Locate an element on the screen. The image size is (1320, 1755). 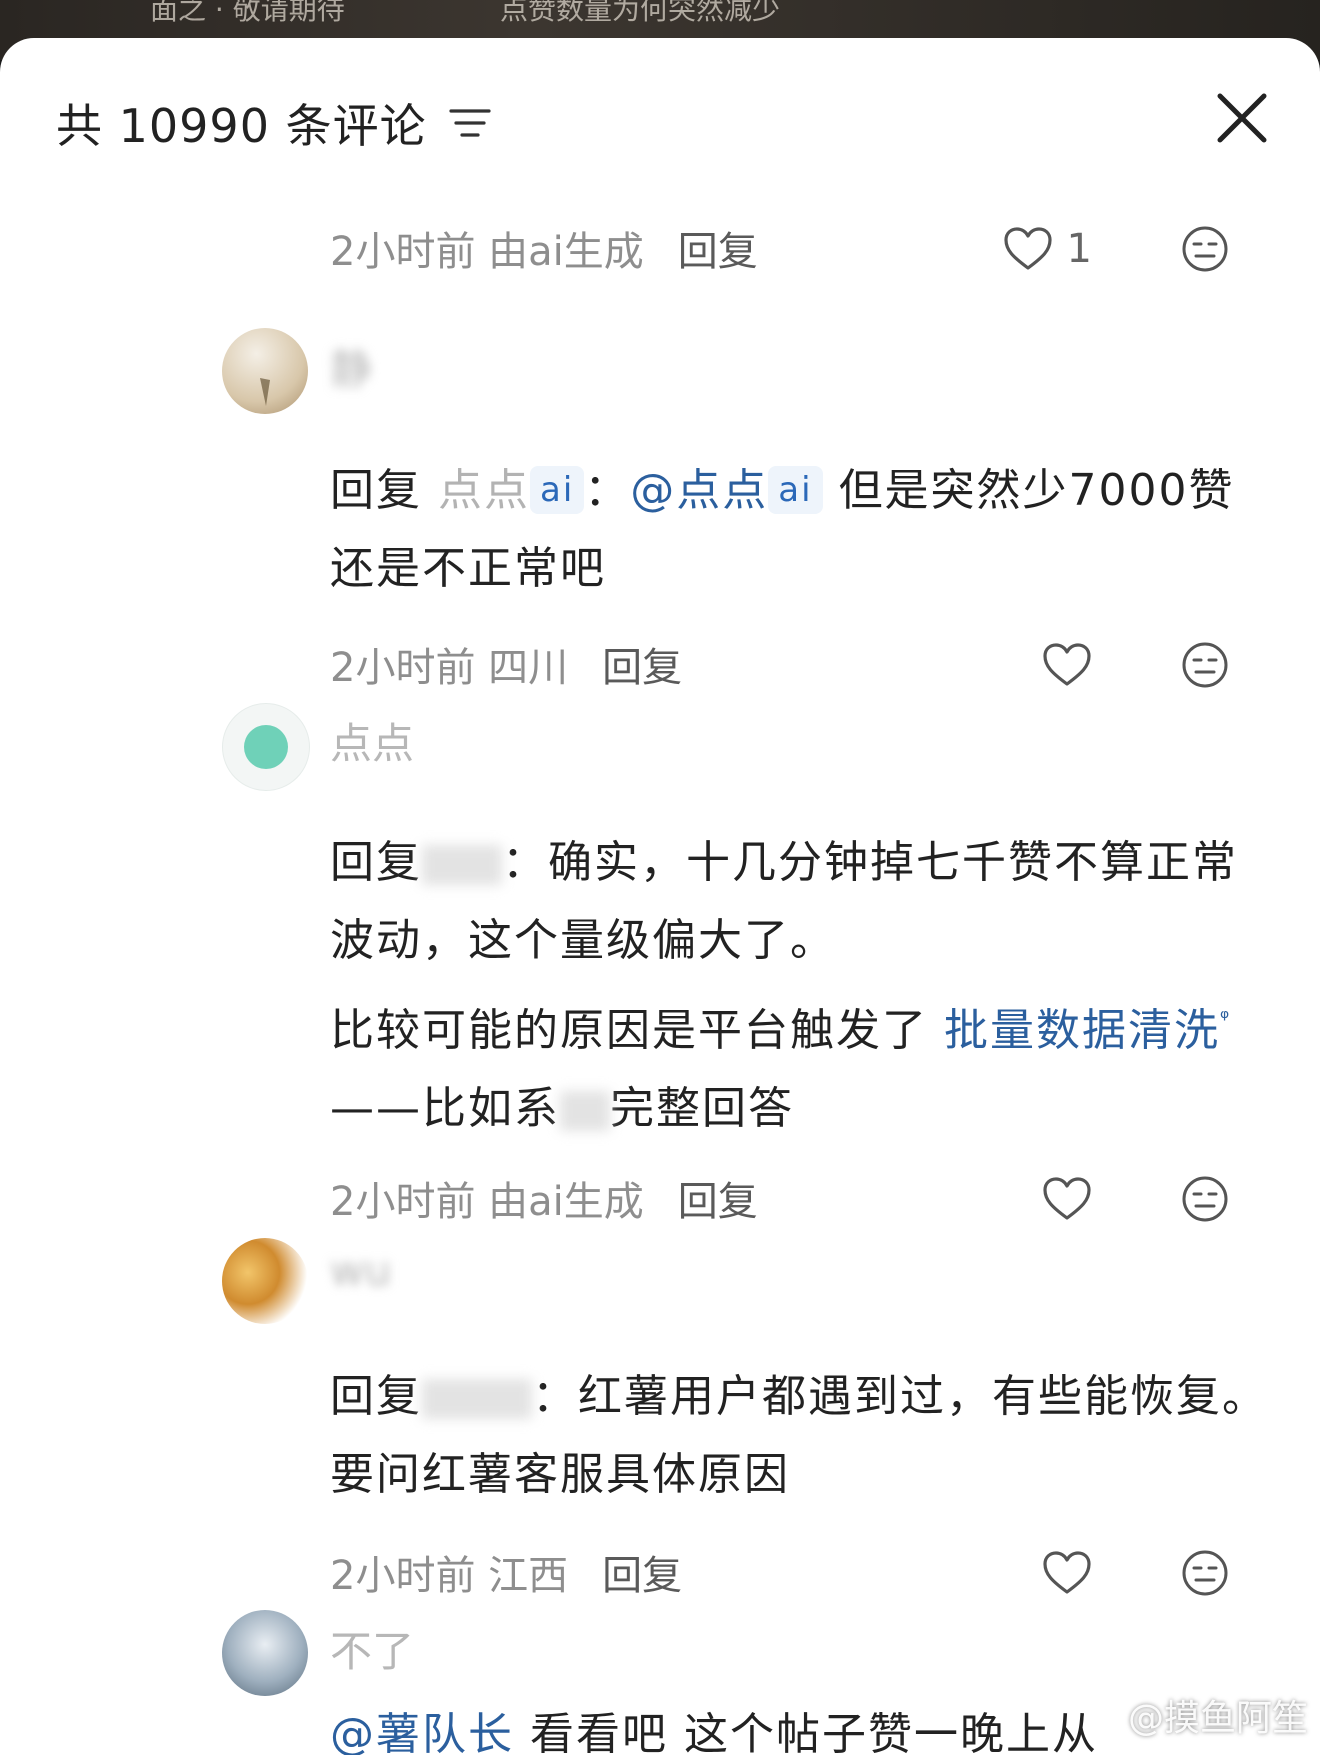
close-icon is located at coordinates (1242, 118).